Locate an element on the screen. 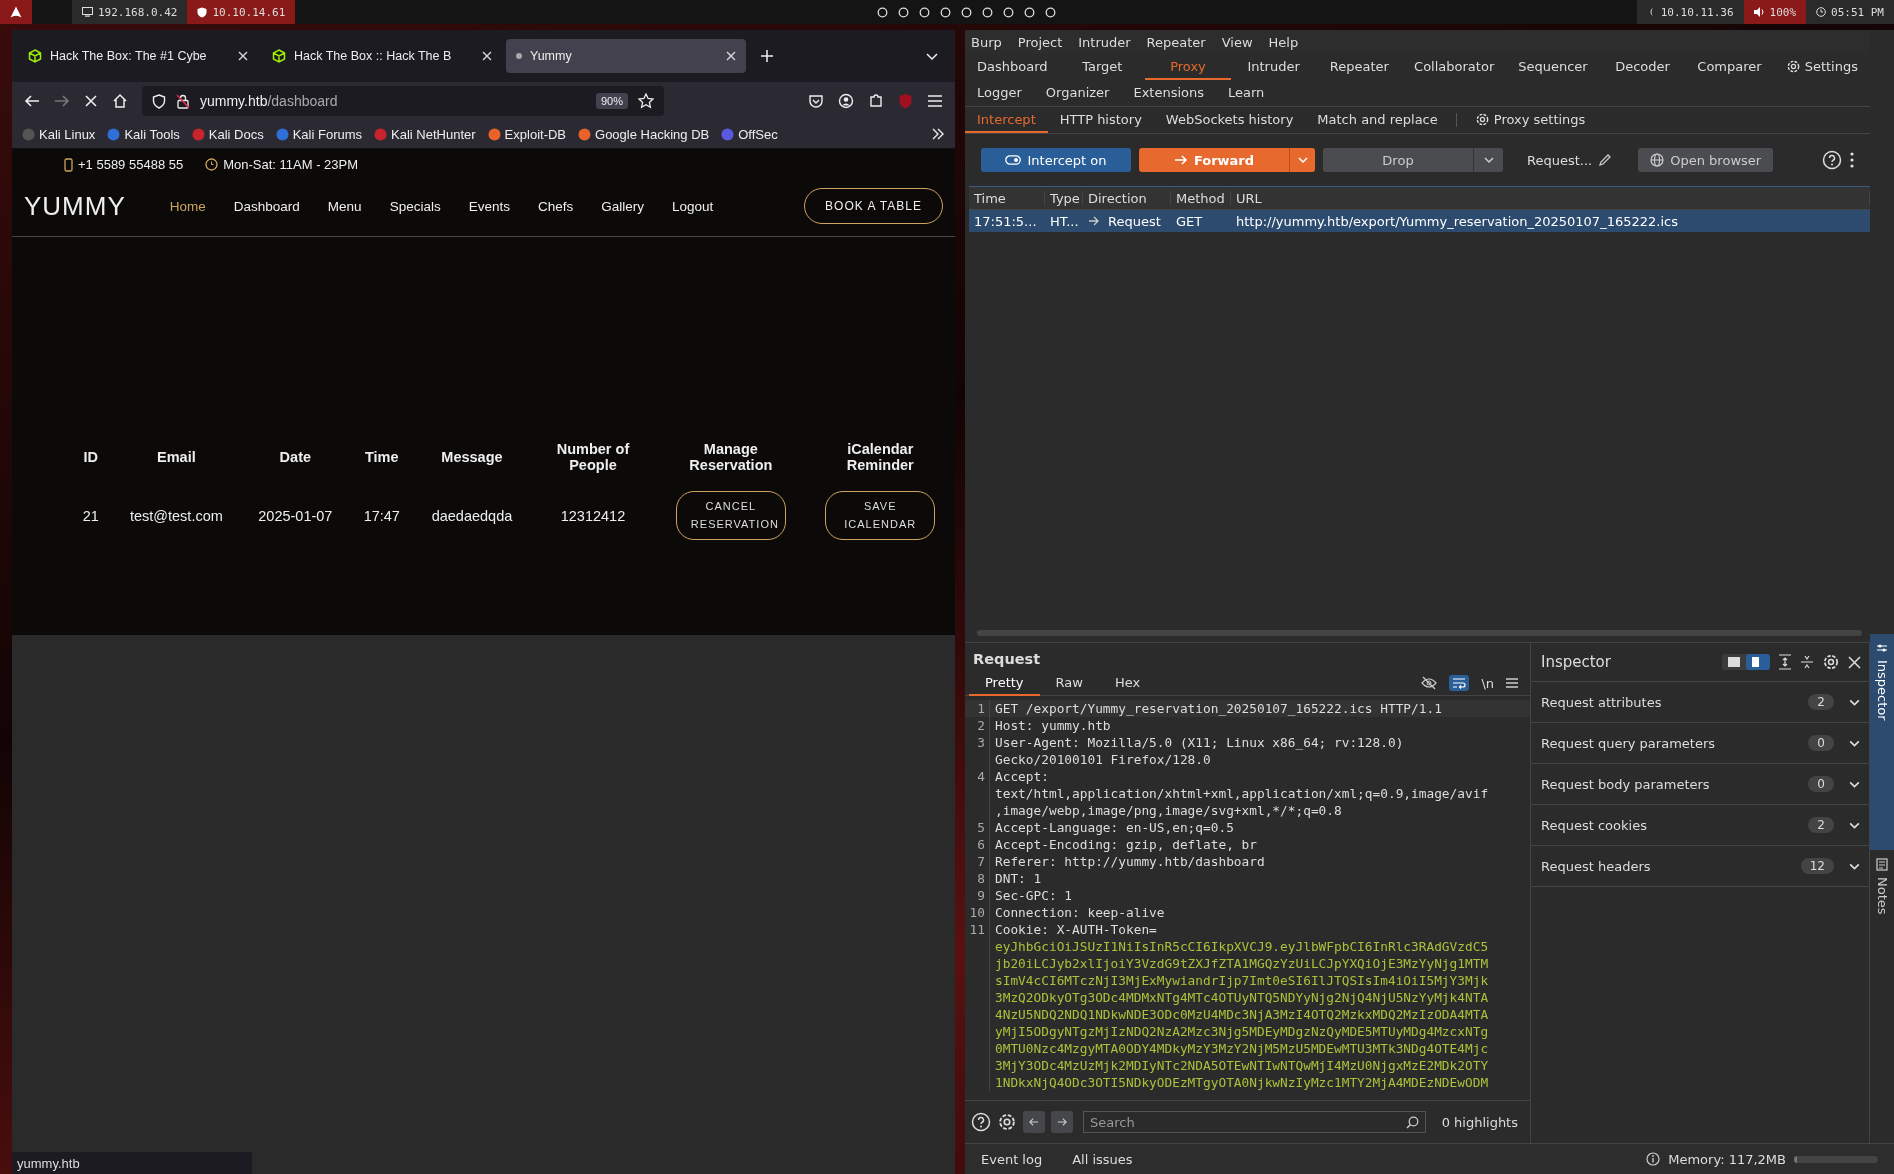  drop-button: Drop is located at coordinates (1398, 160).